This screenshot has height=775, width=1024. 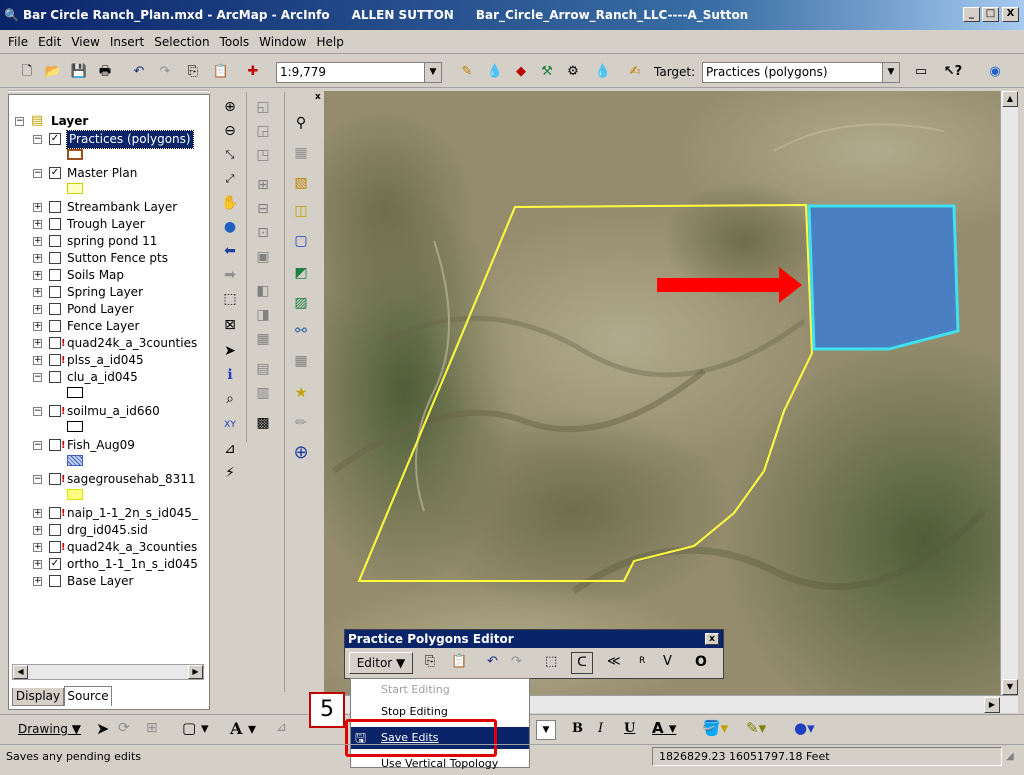 I want to click on command-icon: ⚙, so click(x=573, y=72).